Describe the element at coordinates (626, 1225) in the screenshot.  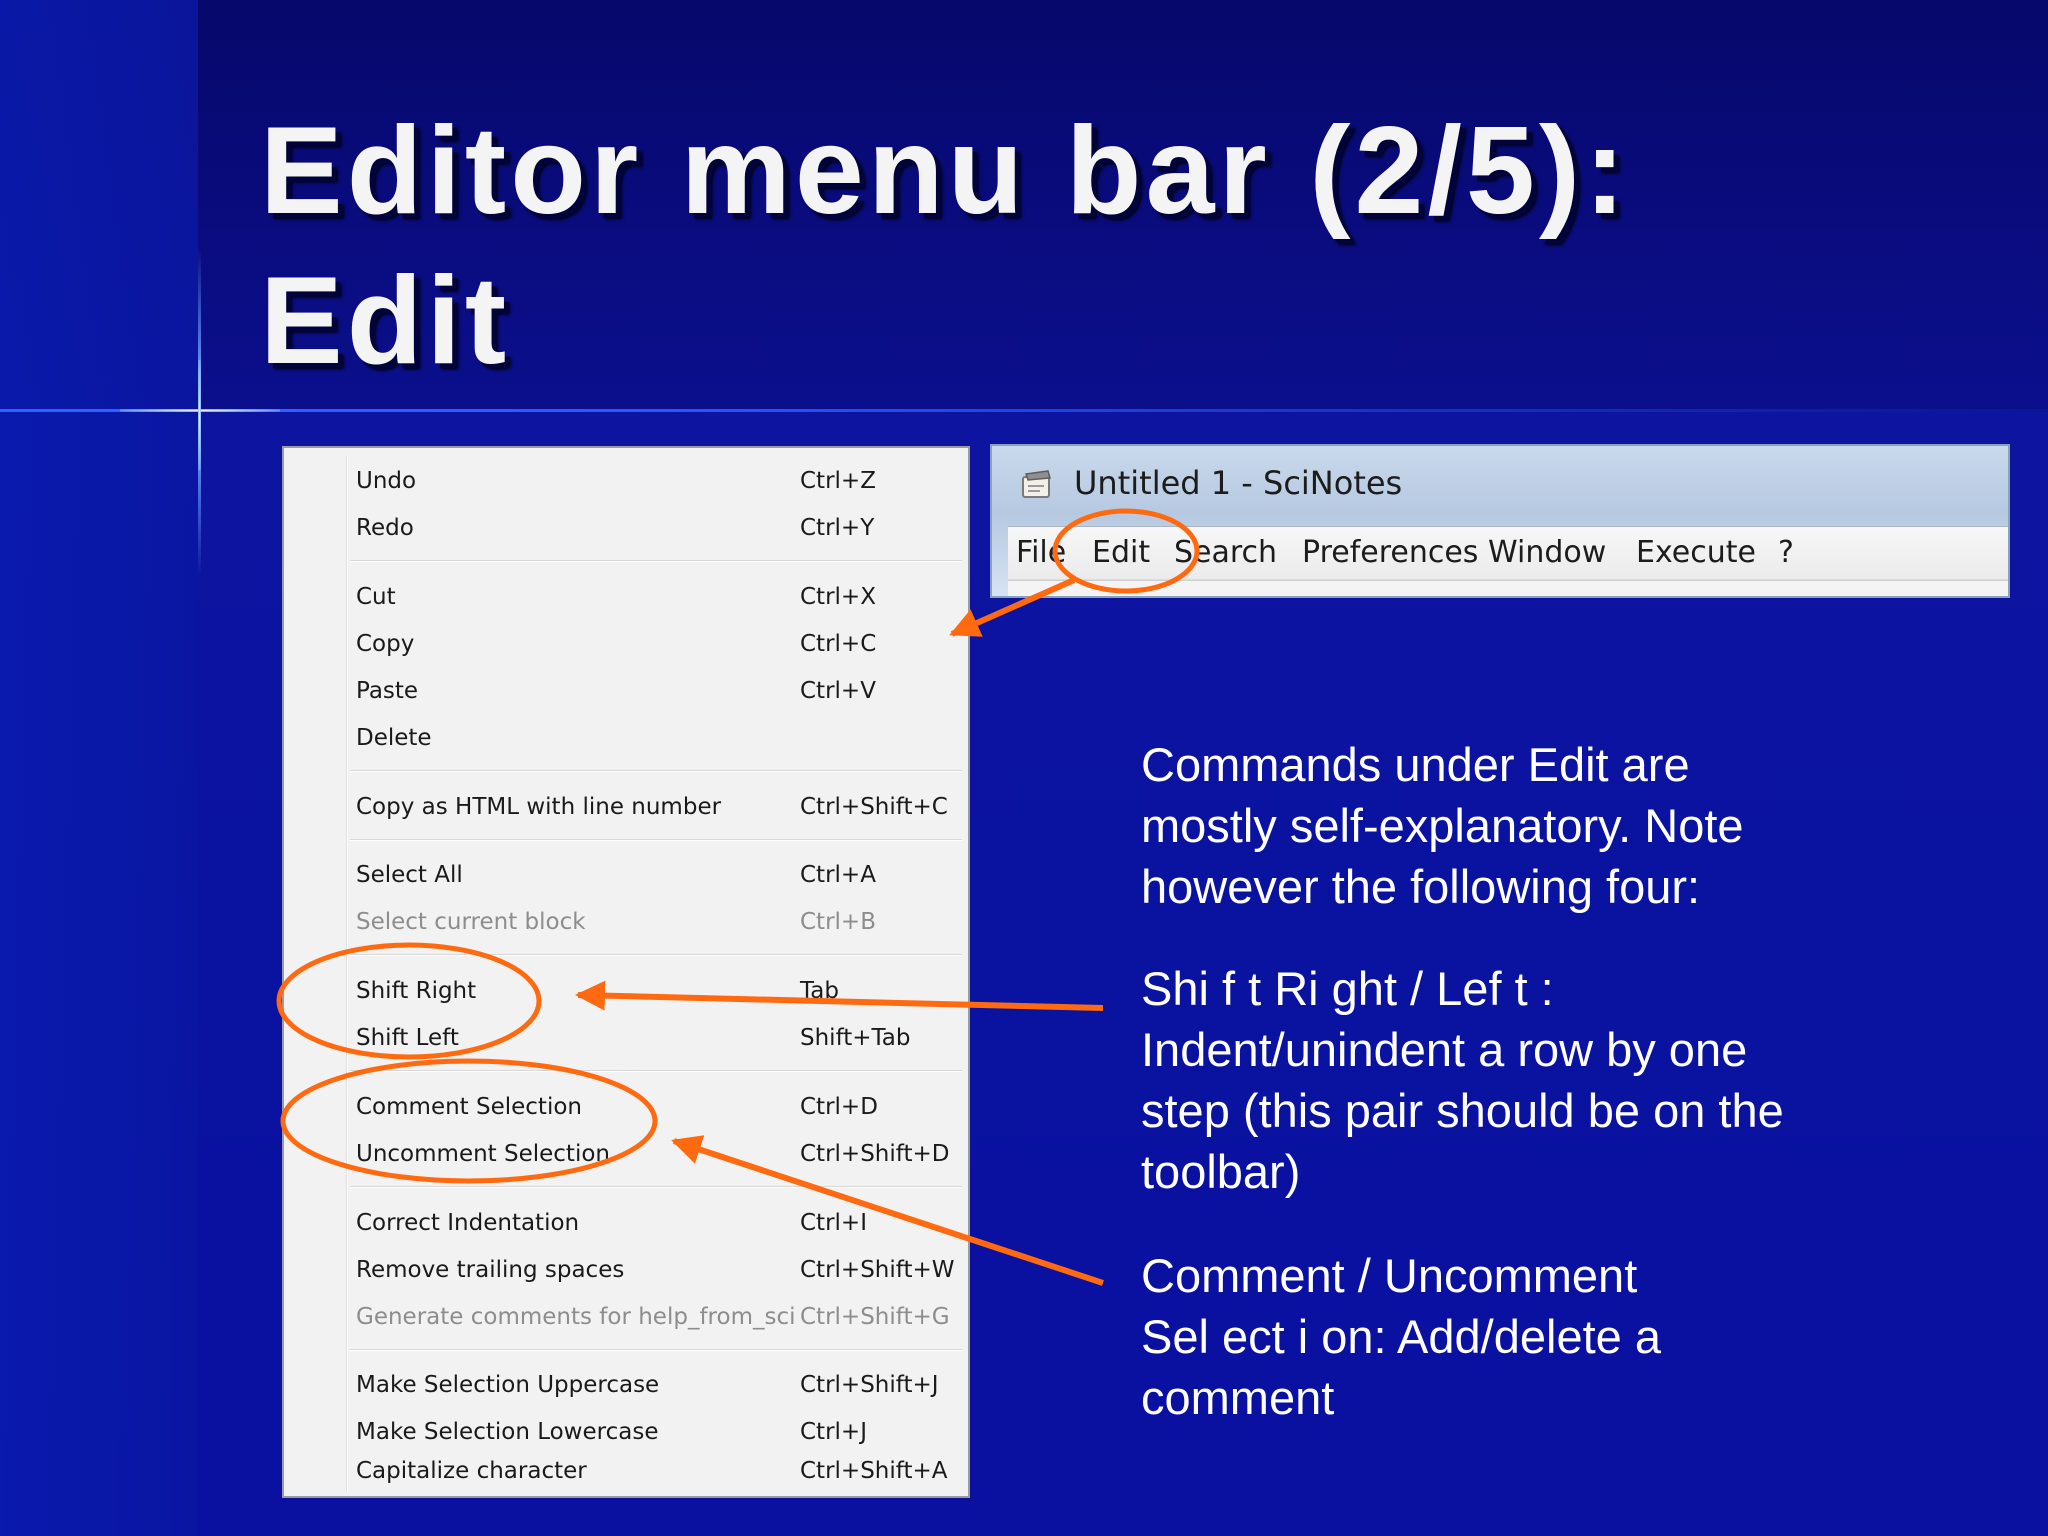
I see `menu-item-correct-indentation: Correct Indentation Ctrl+I` at that location.